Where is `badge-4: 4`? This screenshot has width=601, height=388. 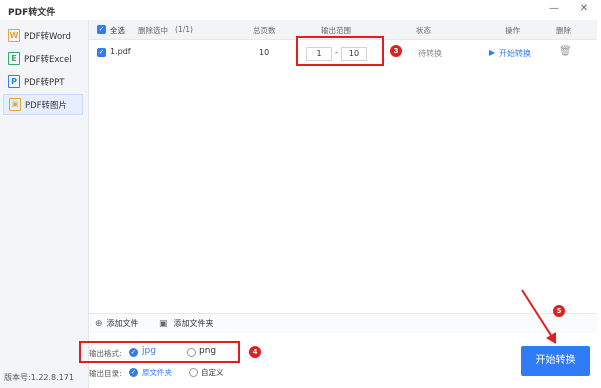 badge-4: 4 is located at coordinates (255, 352).